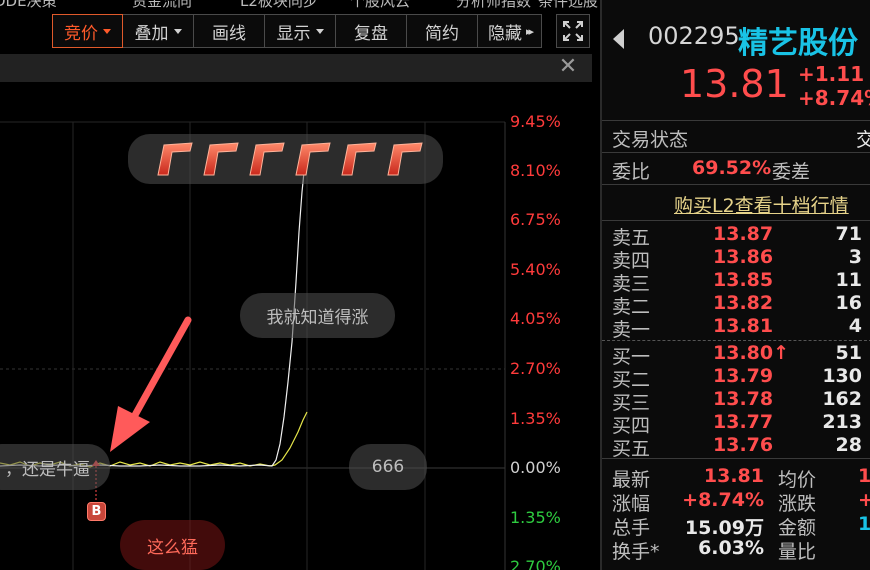 The height and width of the screenshot is (570, 870). I want to click on limit-up-danmaku, so click(285, 159).